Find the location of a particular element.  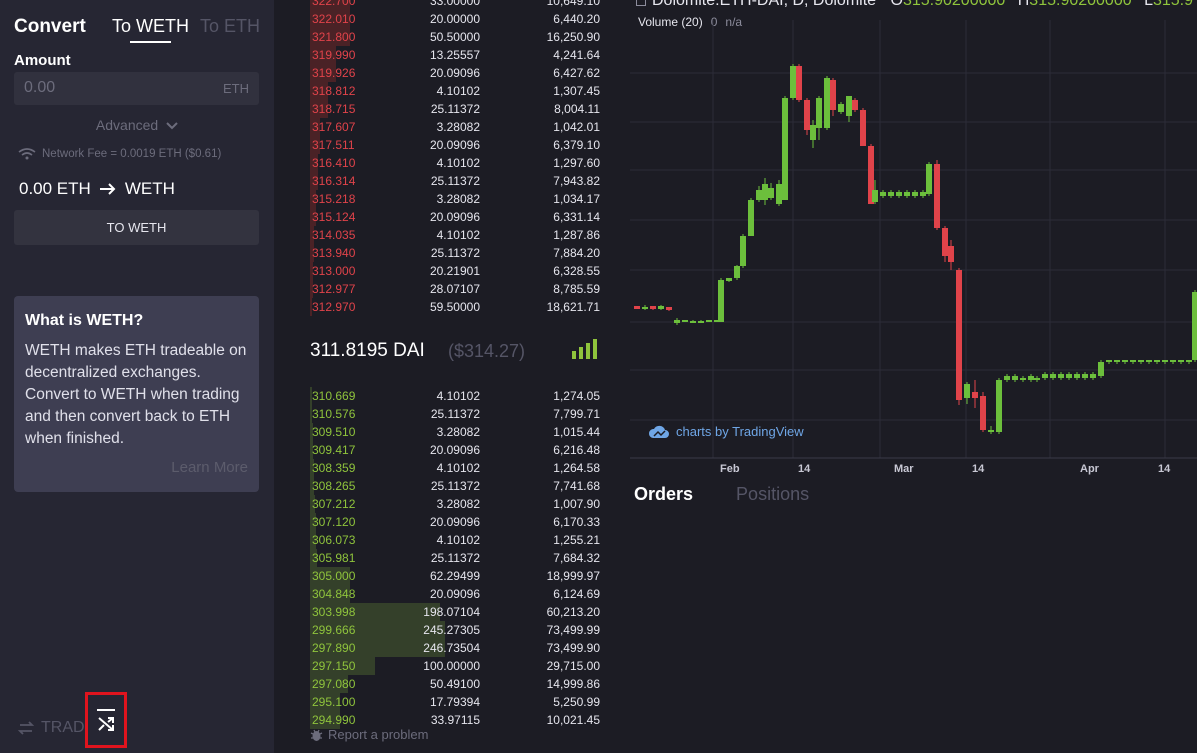

bid-row: 307.212 3.28082 1,007.90 is located at coordinates (455, 504).